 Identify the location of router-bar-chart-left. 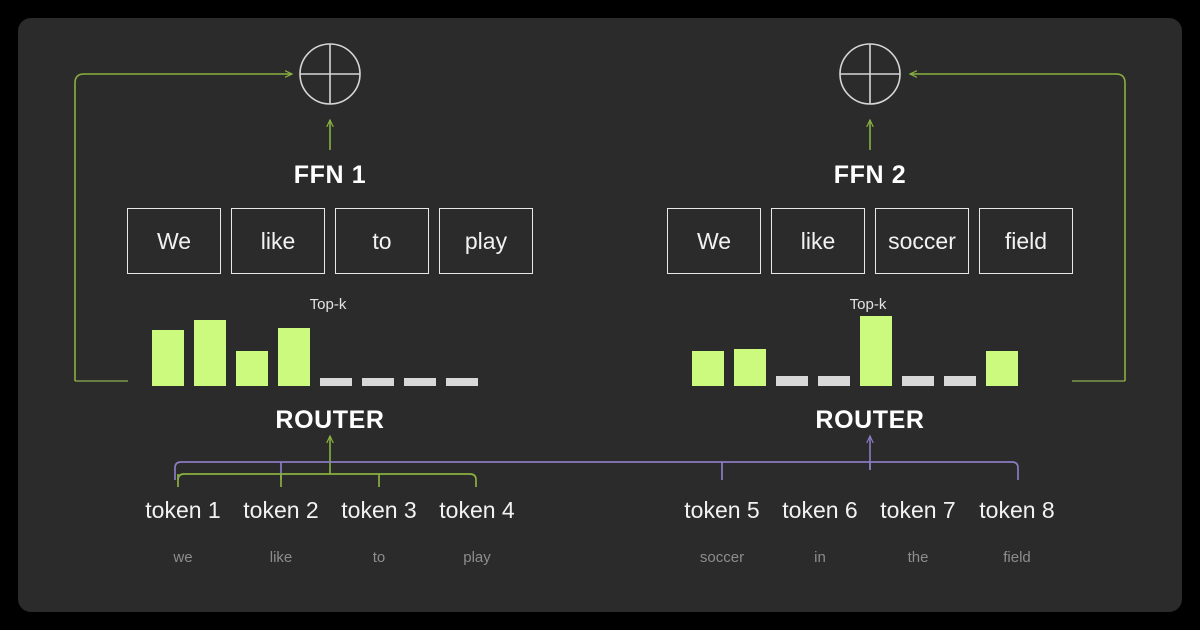
(315, 346).